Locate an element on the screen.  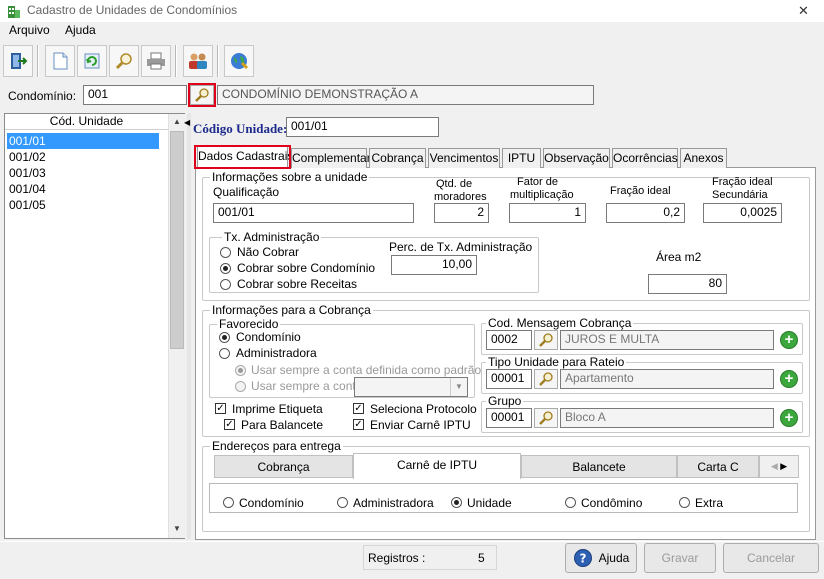
tab-anexos: Anexos is located at coordinates (703, 158).